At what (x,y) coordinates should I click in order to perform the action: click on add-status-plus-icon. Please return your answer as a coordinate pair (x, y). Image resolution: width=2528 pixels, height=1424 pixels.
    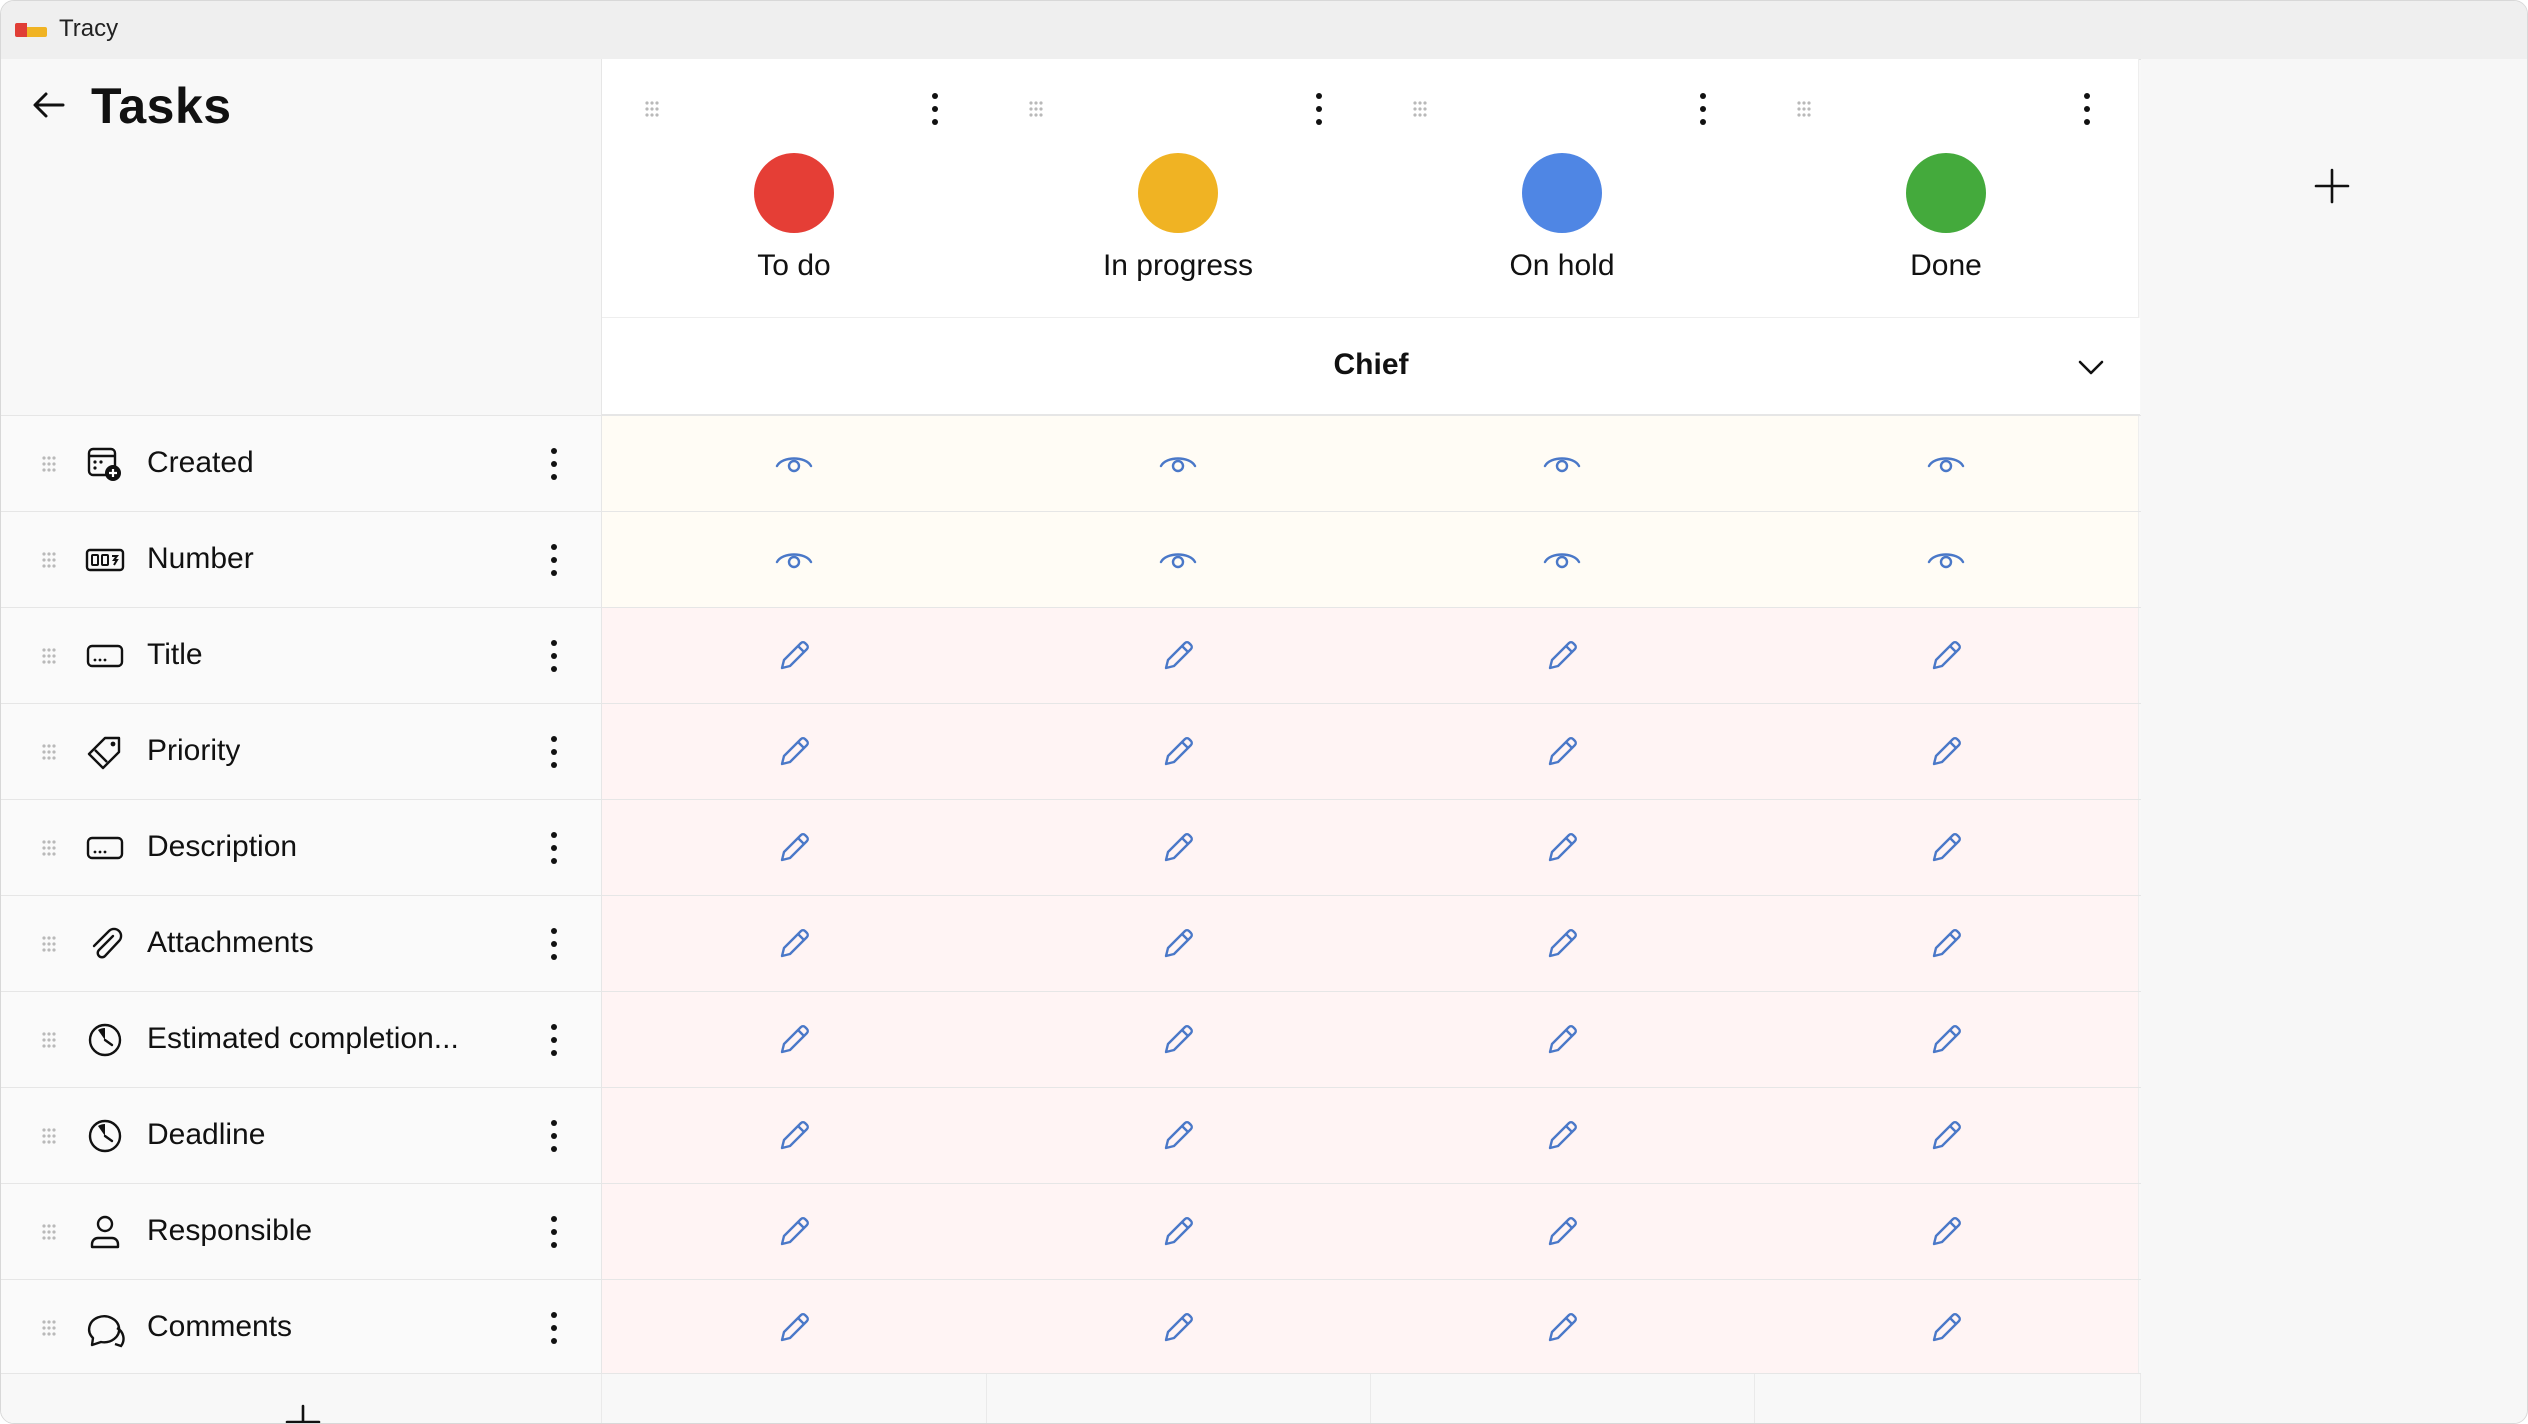
    Looking at the image, I should click on (2332, 186).